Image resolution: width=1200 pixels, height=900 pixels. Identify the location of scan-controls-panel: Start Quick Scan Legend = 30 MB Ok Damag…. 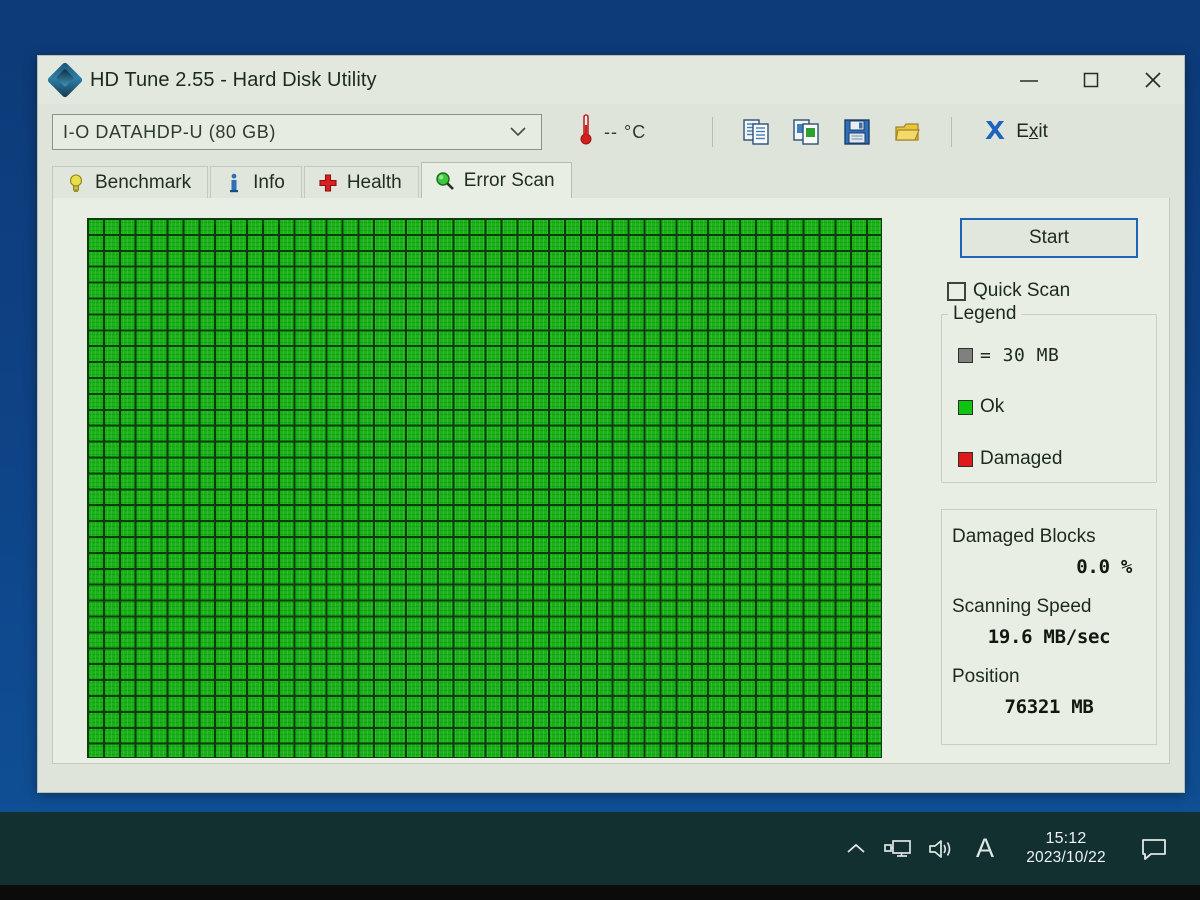
(1049, 480).